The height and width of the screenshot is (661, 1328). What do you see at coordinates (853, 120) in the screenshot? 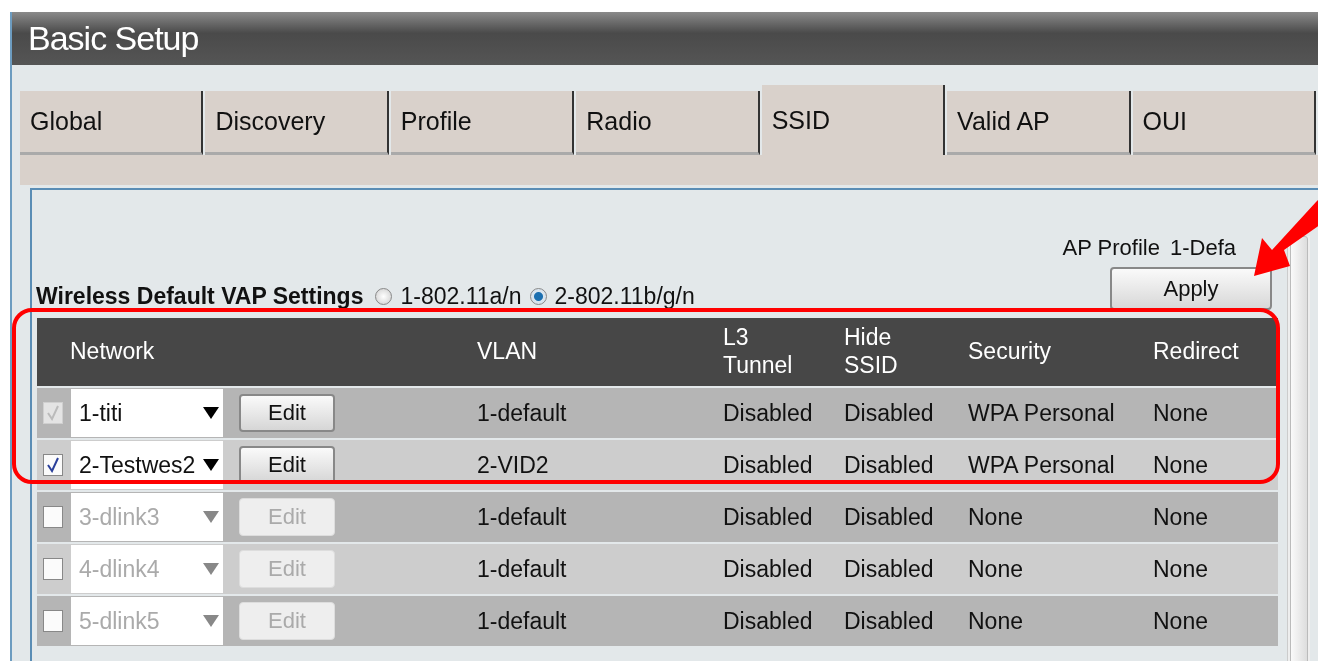
I see `tab: SSID` at bounding box center [853, 120].